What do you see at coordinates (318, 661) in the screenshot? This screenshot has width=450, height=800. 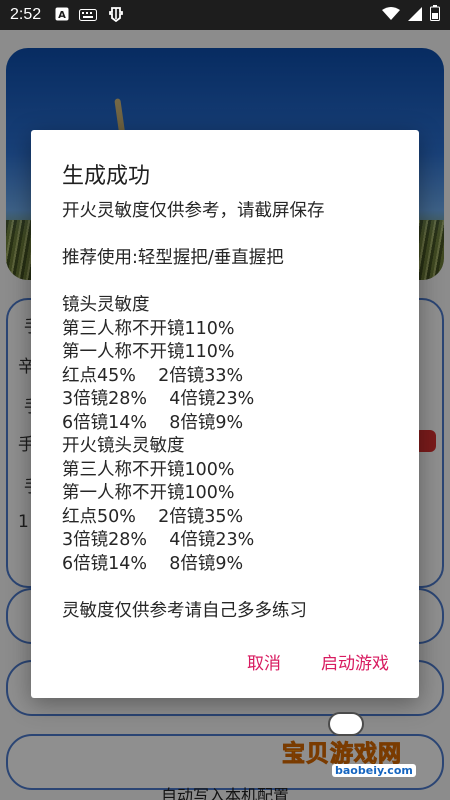 I see `dialog-actions: 取消 启动游戏` at bounding box center [318, 661].